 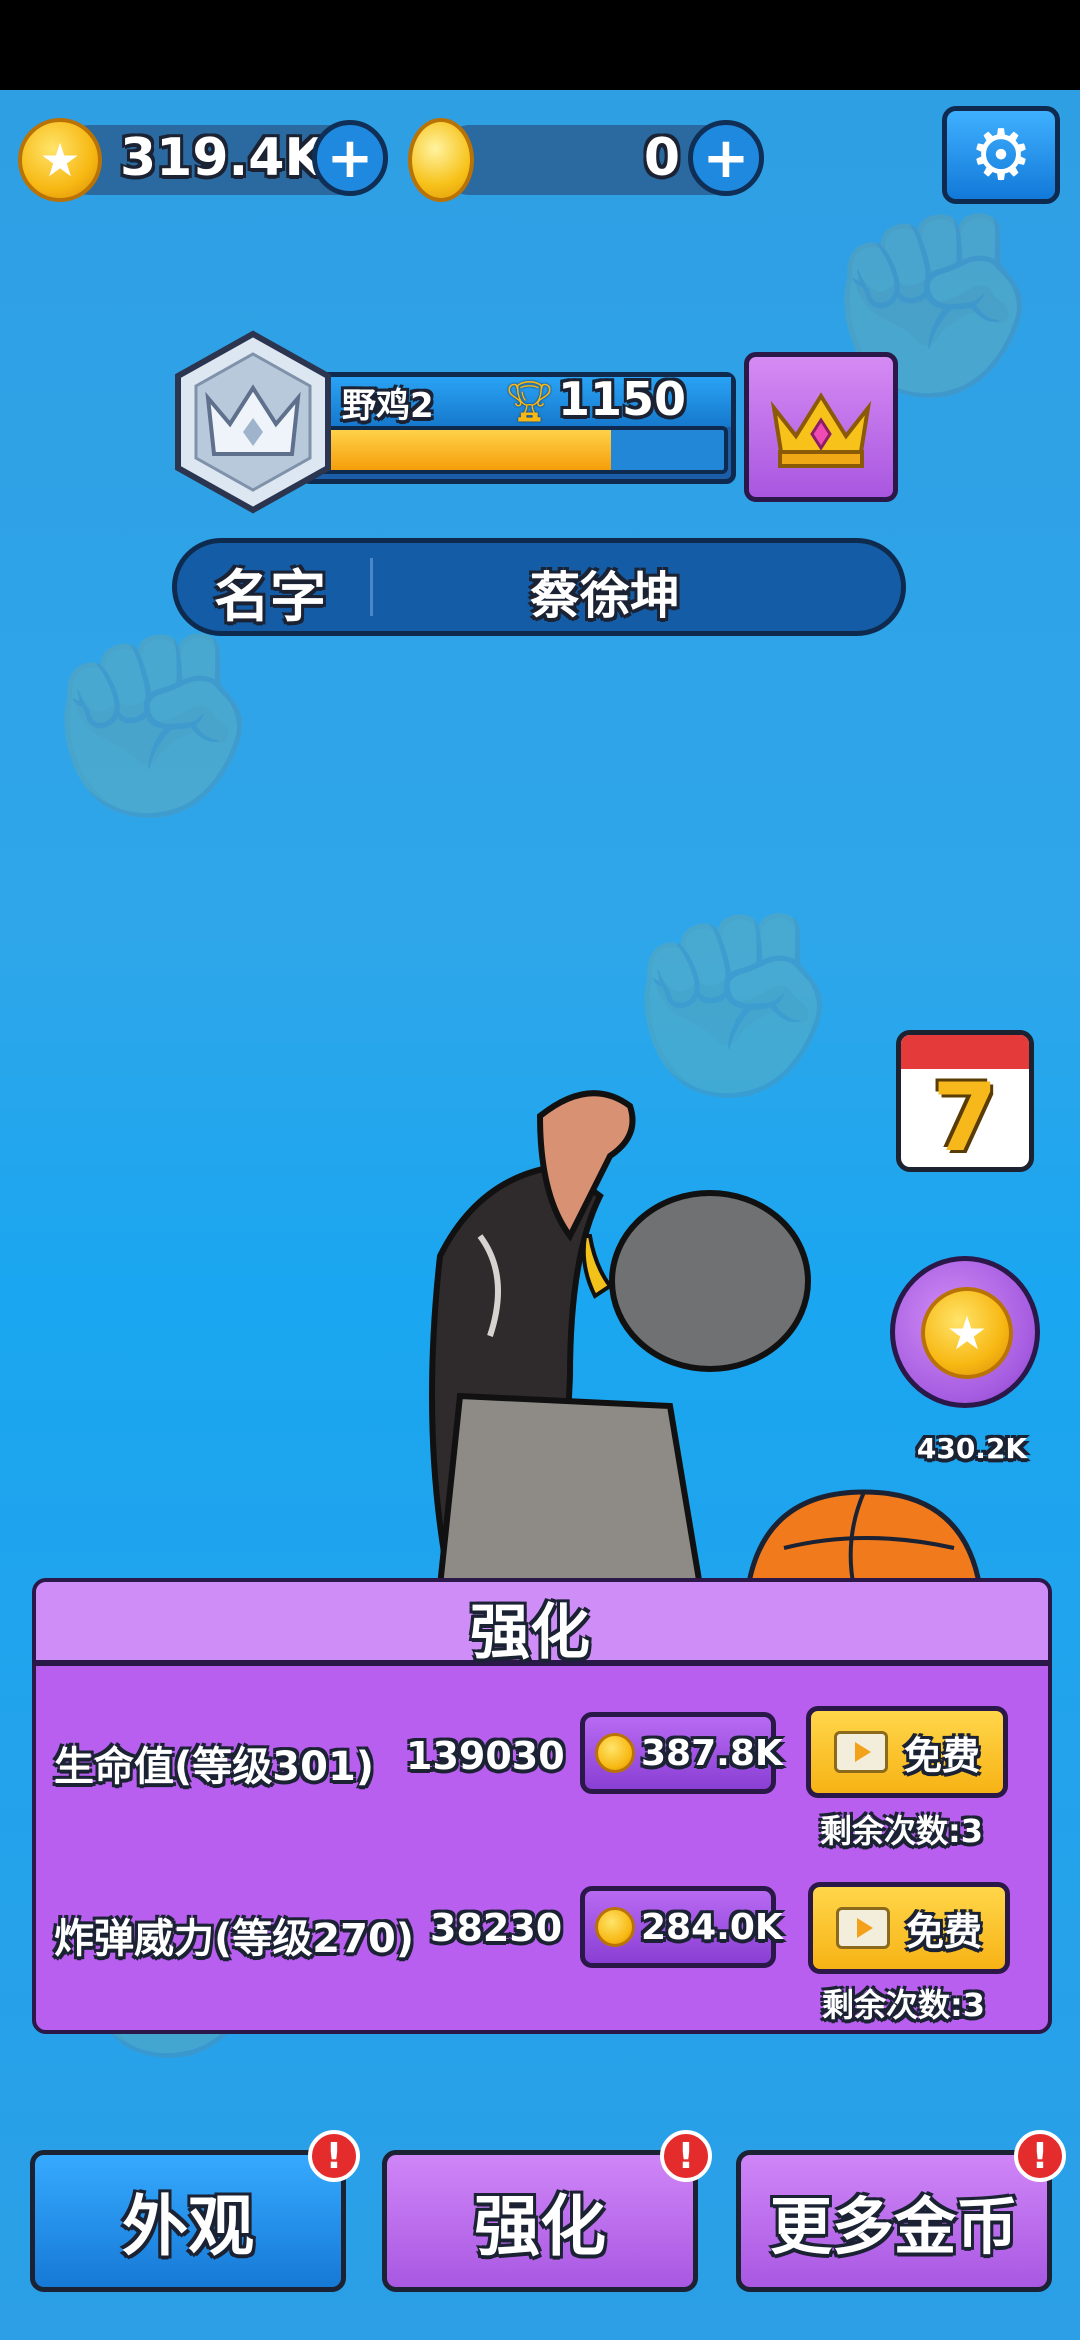 I want to click on daily-checkin-calendar-button: 7, so click(x=965, y=1101).